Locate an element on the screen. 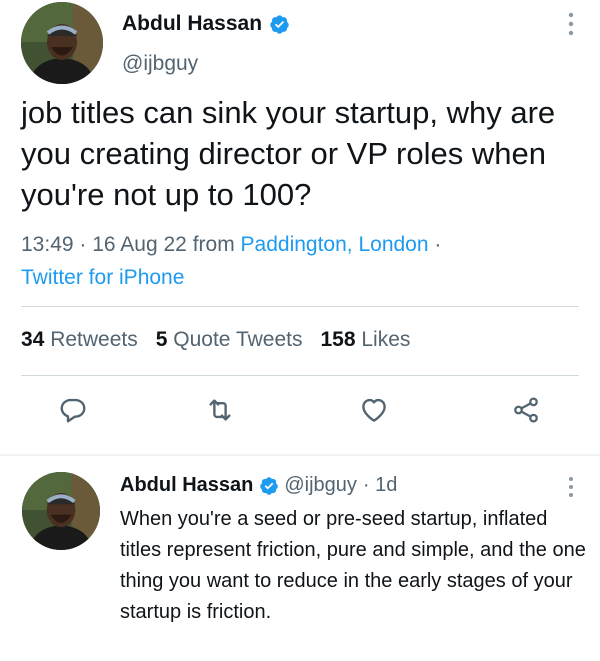 The image size is (600, 661). quotes-count: 5 is located at coordinates (161, 339).